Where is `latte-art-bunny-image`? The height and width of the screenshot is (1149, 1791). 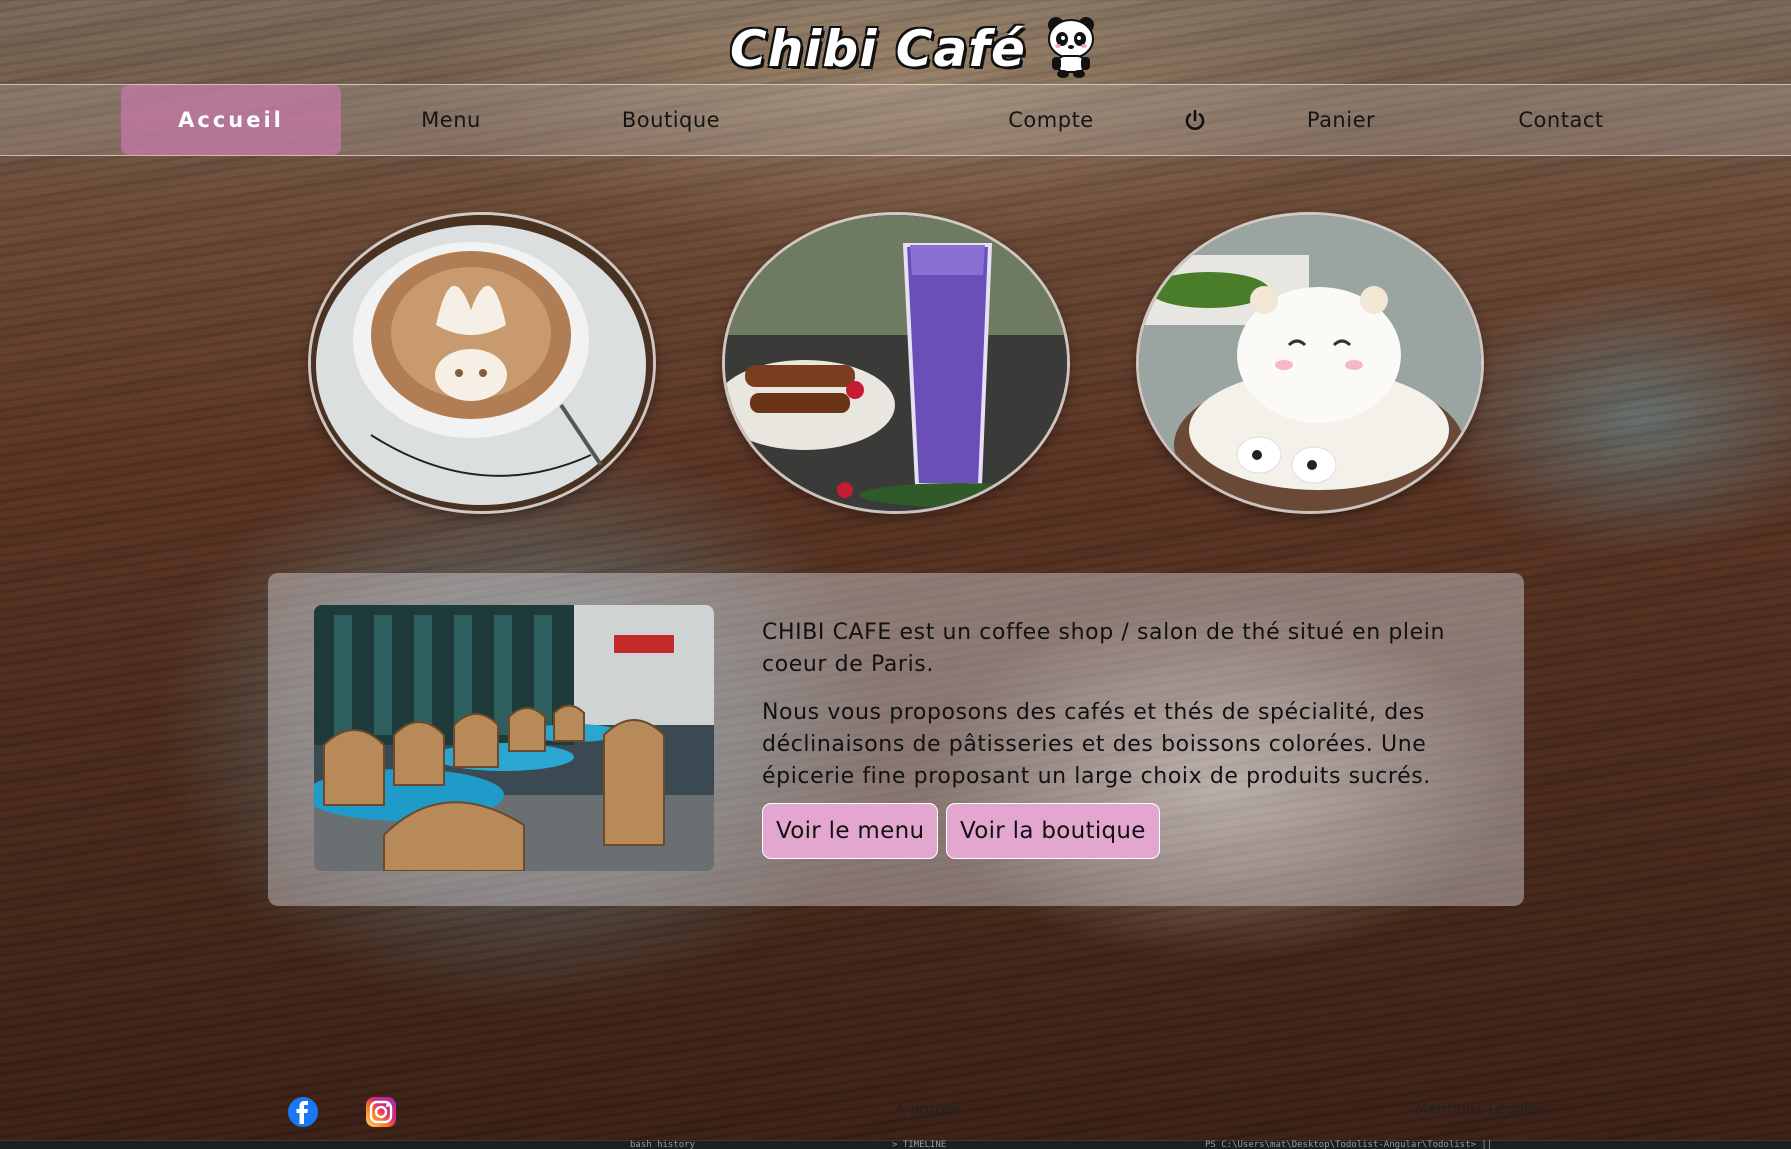
latte-art-bunny-image is located at coordinates (482, 363).